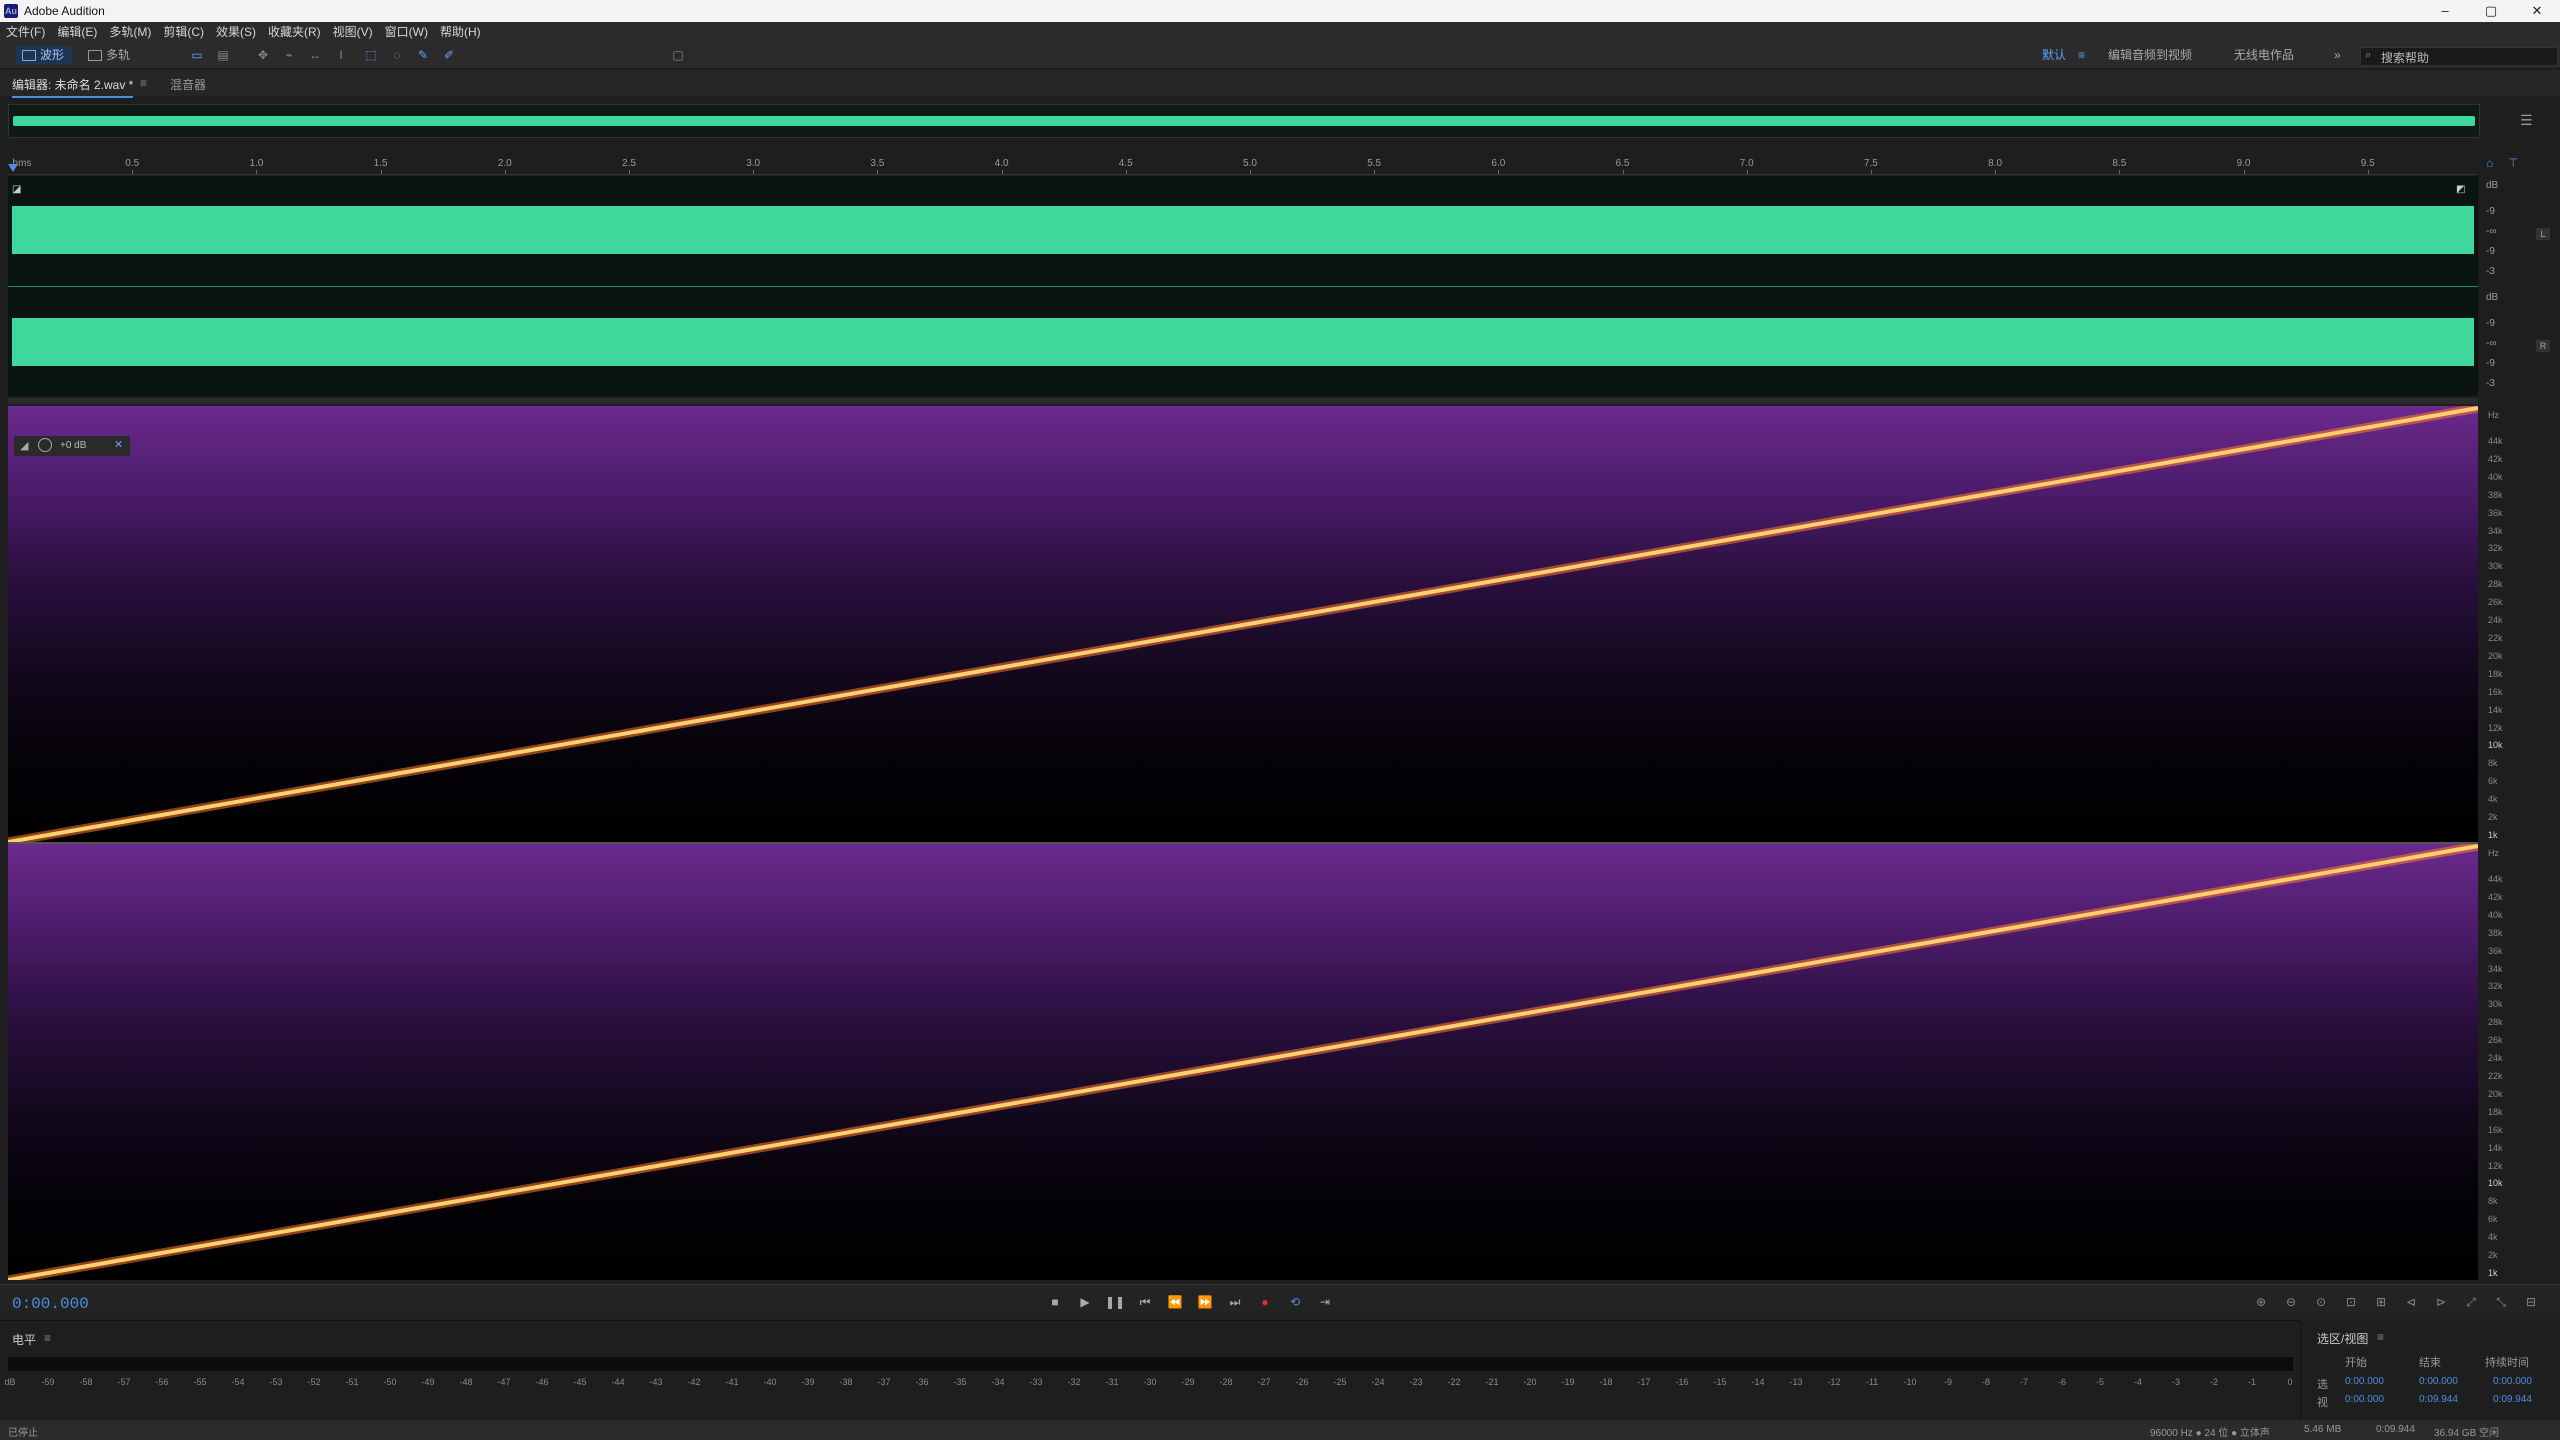  What do you see at coordinates (504, 1382) in the screenshot?
I see `db-scale-label: -47` at bounding box center [504, 1382].